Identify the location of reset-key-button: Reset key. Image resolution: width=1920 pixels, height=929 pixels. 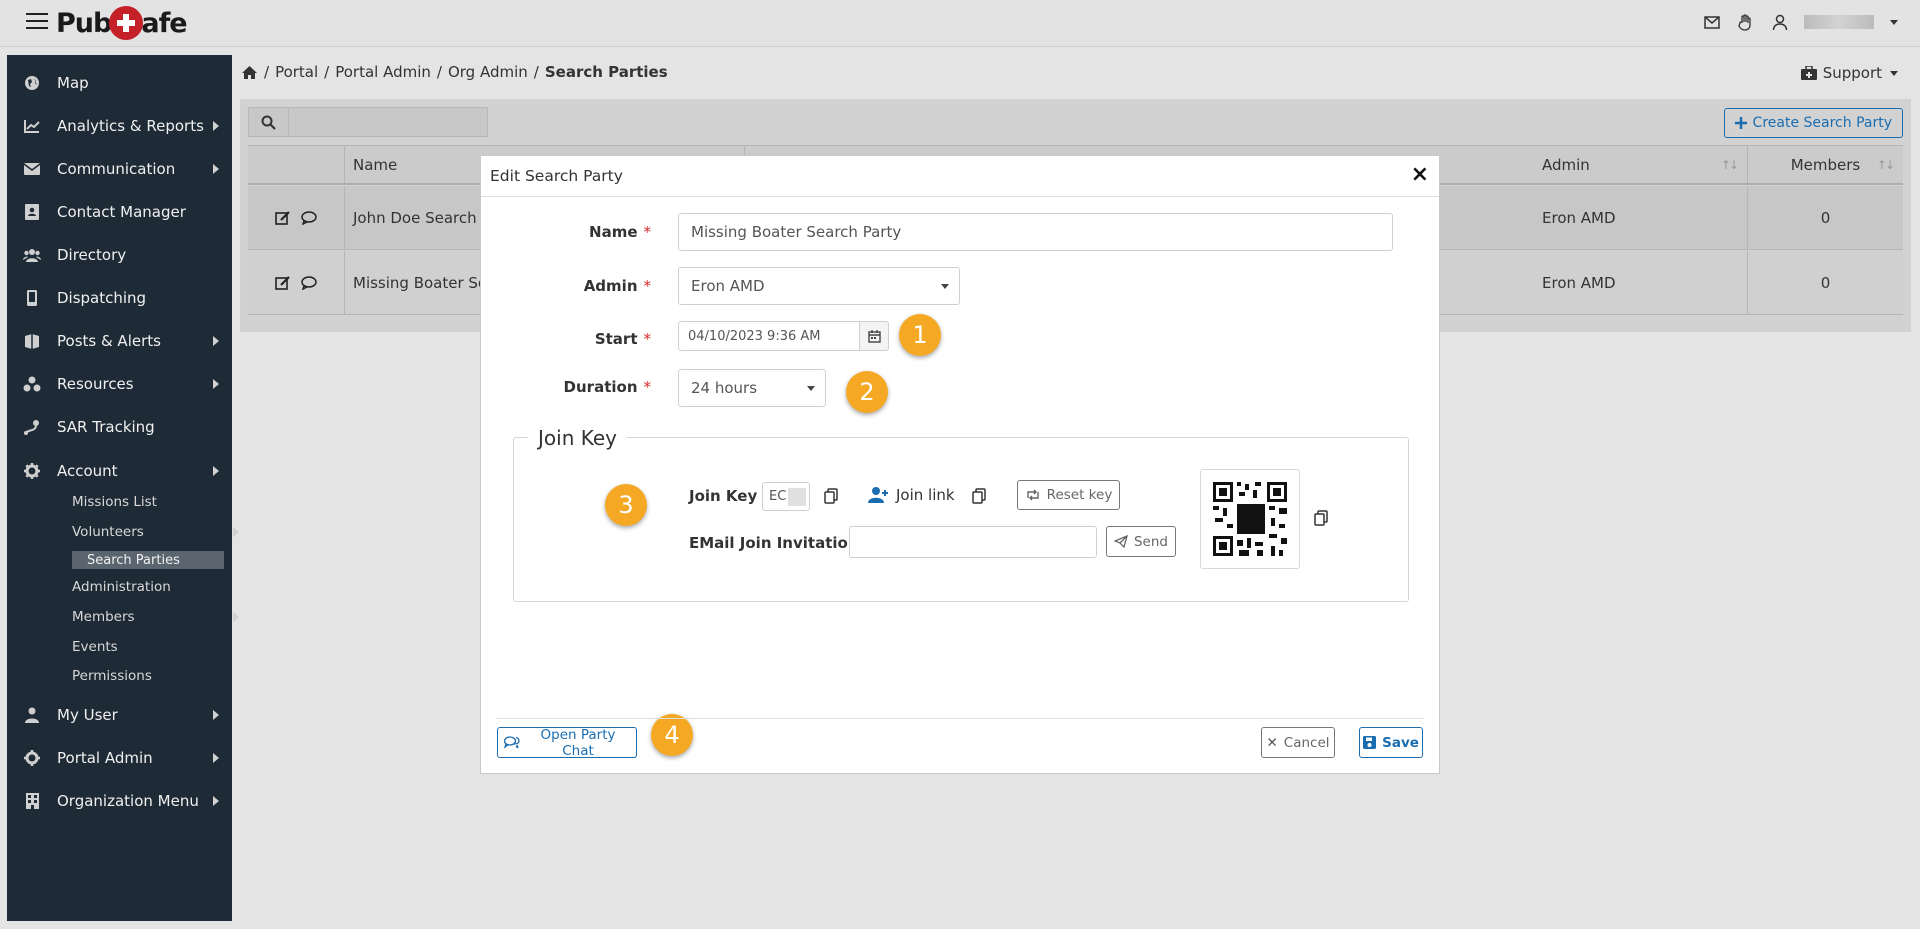
(1068, 495).